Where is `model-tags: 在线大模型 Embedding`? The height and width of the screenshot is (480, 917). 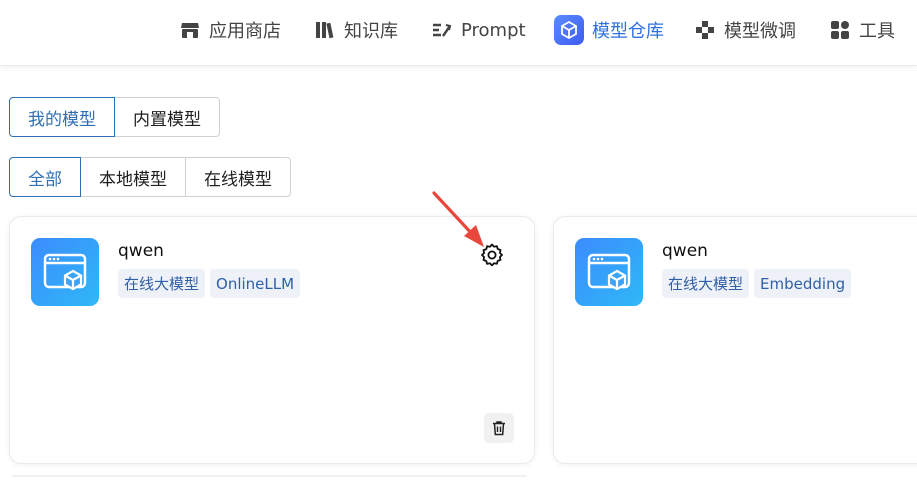 model-tags: 在线大模型 Embedding is located at coordinates (757, 283).